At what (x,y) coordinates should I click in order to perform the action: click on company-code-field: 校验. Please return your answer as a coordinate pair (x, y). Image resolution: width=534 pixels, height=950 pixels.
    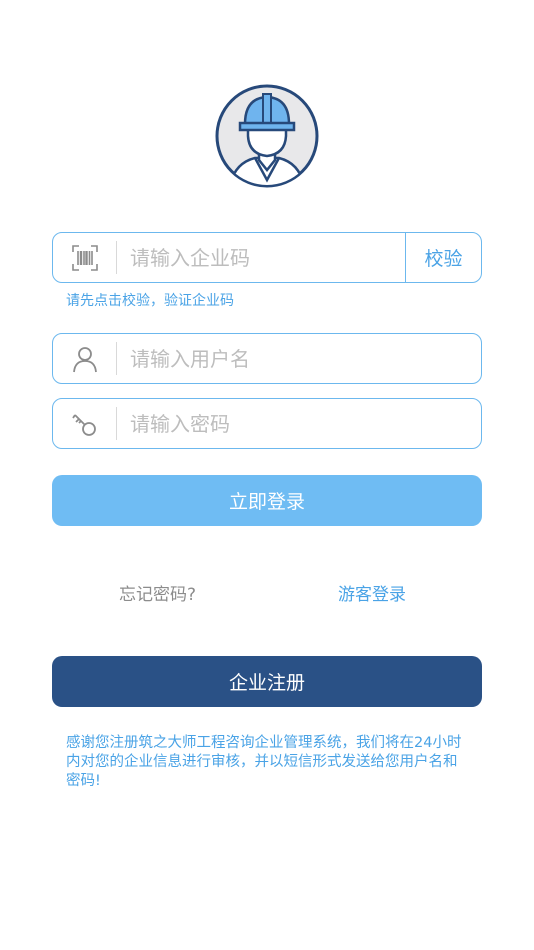
    Looking at the image, I should click on (267, 257).